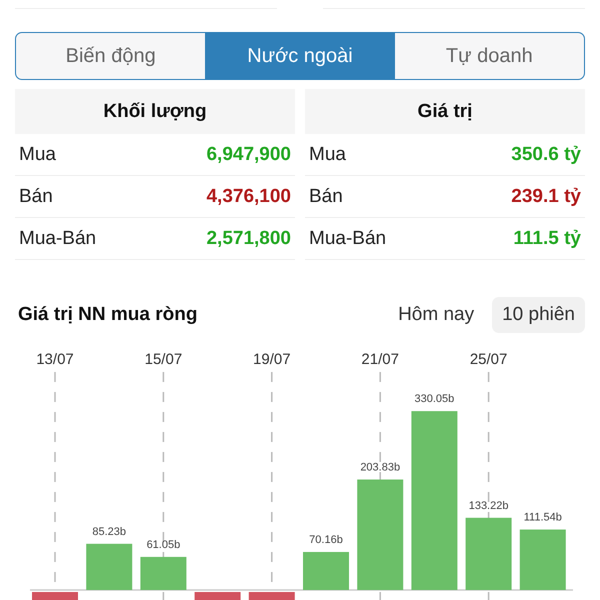  What do you see at coordinates (109, 532) in the screenshot?
I see `bar-value-label: 85.23b` at bounding box center [109, 532].